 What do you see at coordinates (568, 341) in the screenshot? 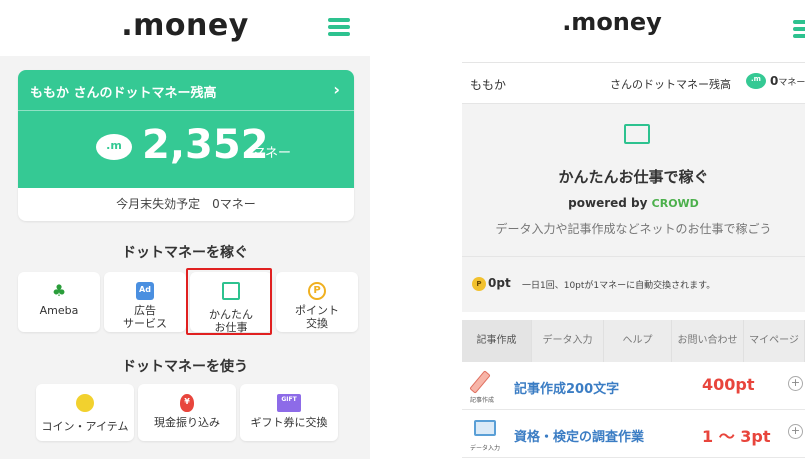
I see `tab-data-entry: データ入力` at bounding box center [568, 341].